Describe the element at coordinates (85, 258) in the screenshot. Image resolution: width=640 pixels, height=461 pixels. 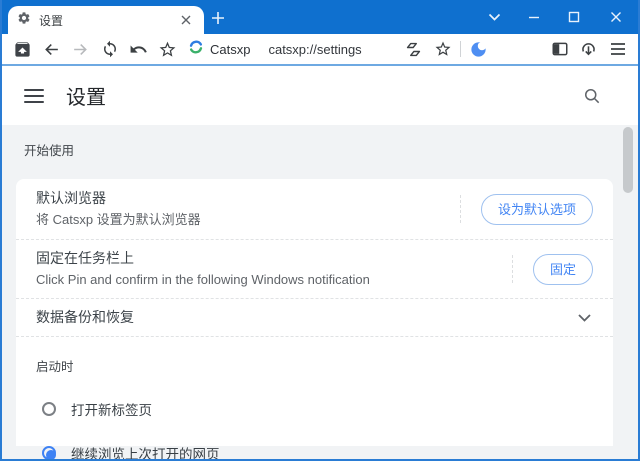
I see `row-title: 固定在任务栏上` at that location.